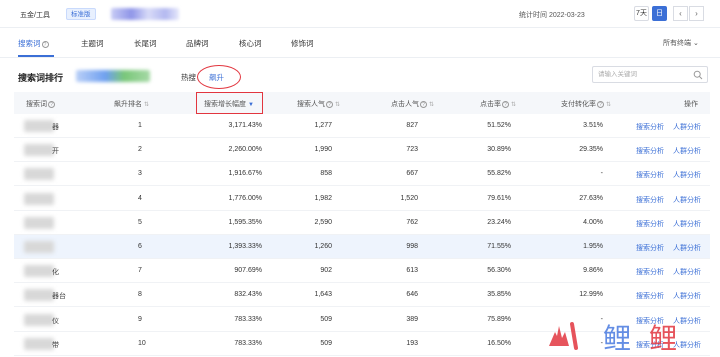  Describe the element at coordinates (362, 150) in the screenshot. I see `table-row: 开 2 2,260.00% 1,990 723 30.89% 29.35% 搜索分析 人群分析` at that location.